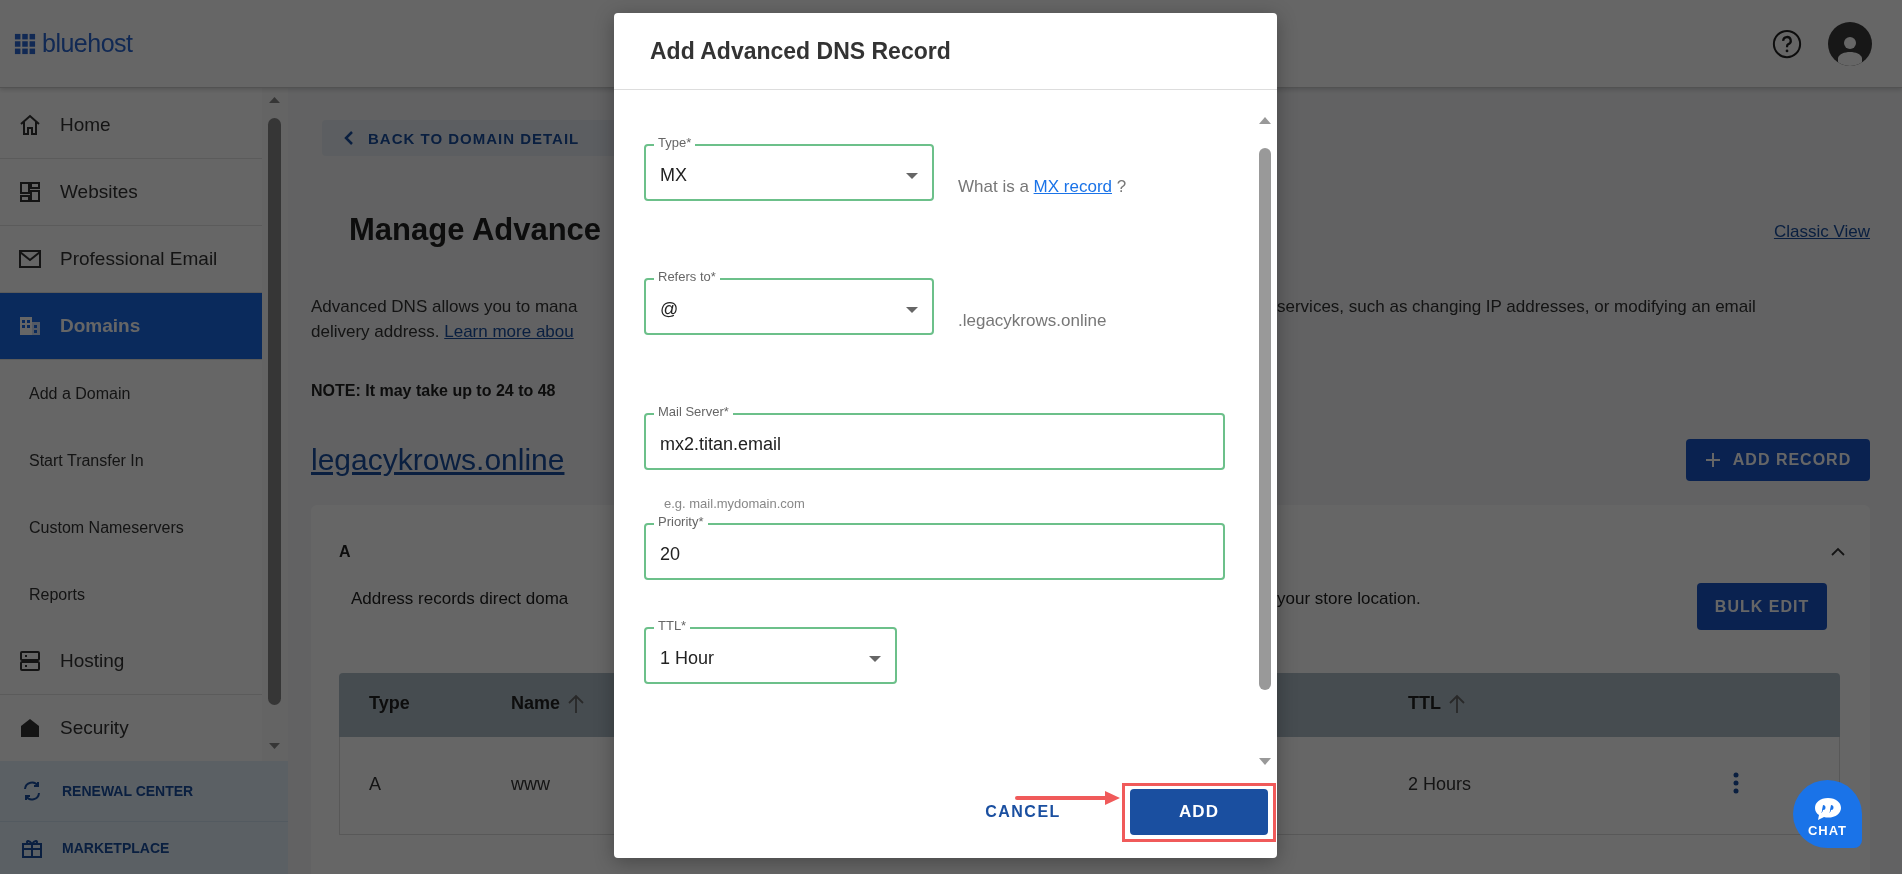 The width and height of the screenshot is (1902, 874). Describe the element at coordinates (131, 326) in the screenshot. I see `nav-item: Domains` at that location.